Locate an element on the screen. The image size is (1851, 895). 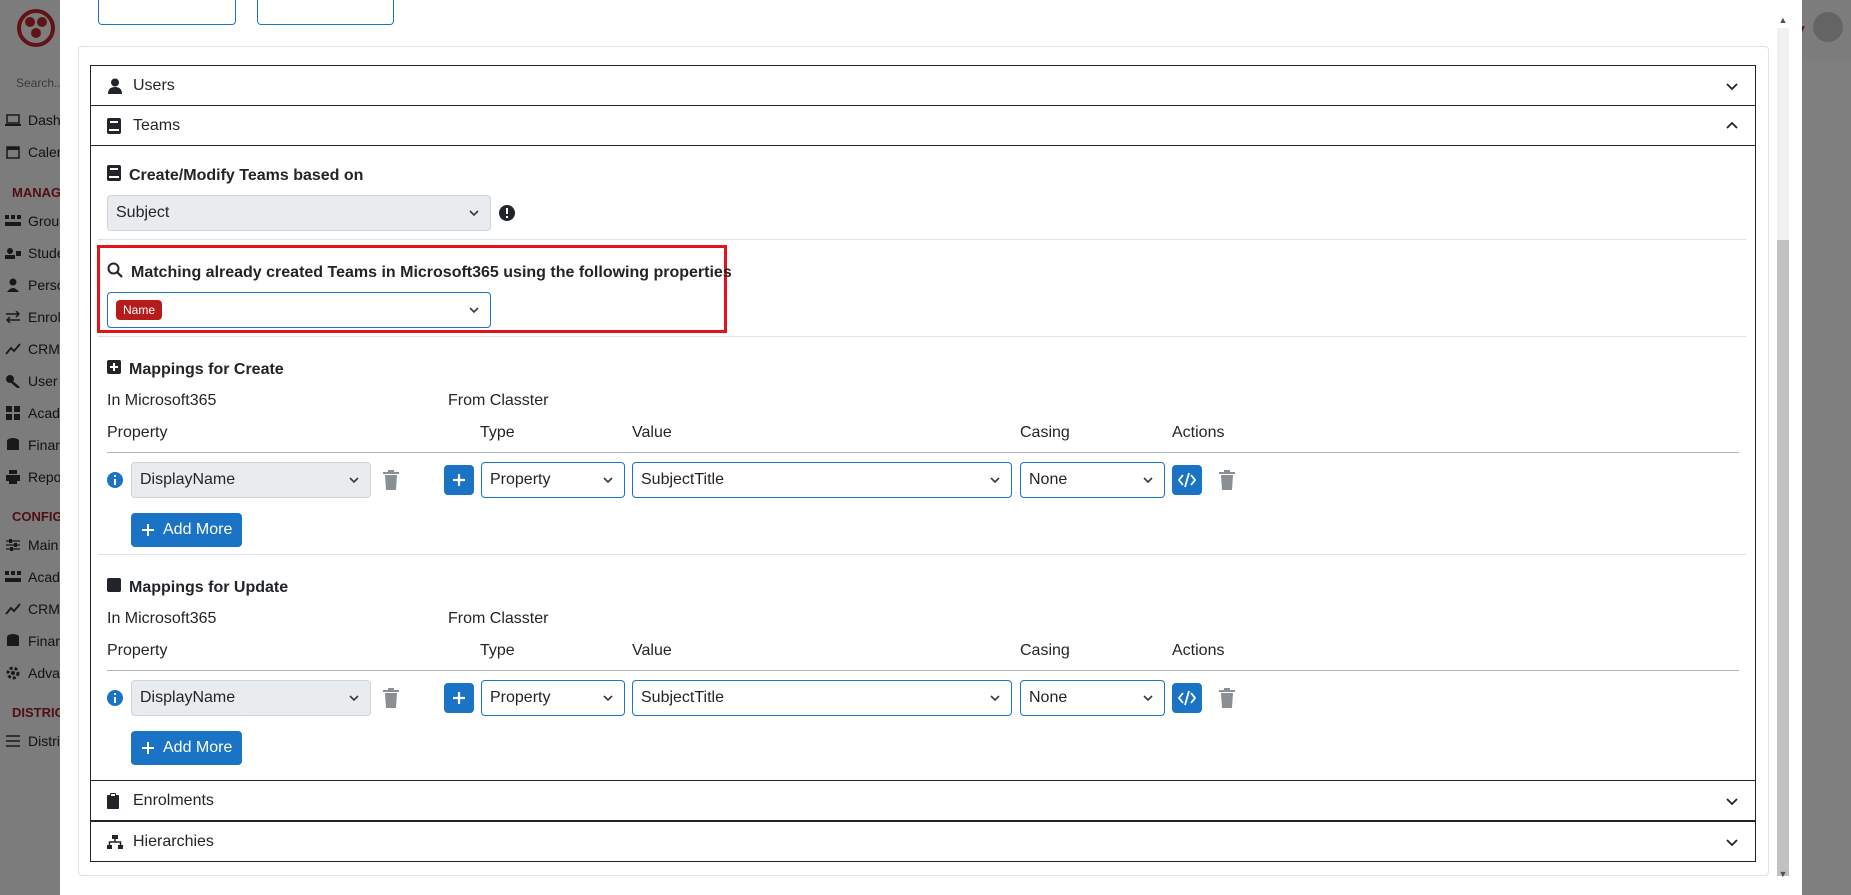
col-property: Property is located at coordinates (137, 432).